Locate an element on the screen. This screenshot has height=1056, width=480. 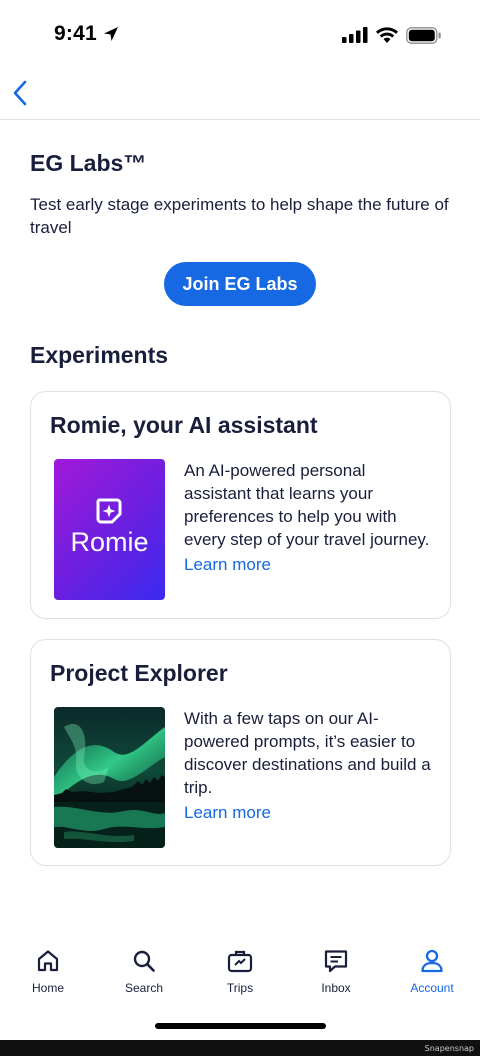
tab-account: Account is located at coordinates (432, 970).